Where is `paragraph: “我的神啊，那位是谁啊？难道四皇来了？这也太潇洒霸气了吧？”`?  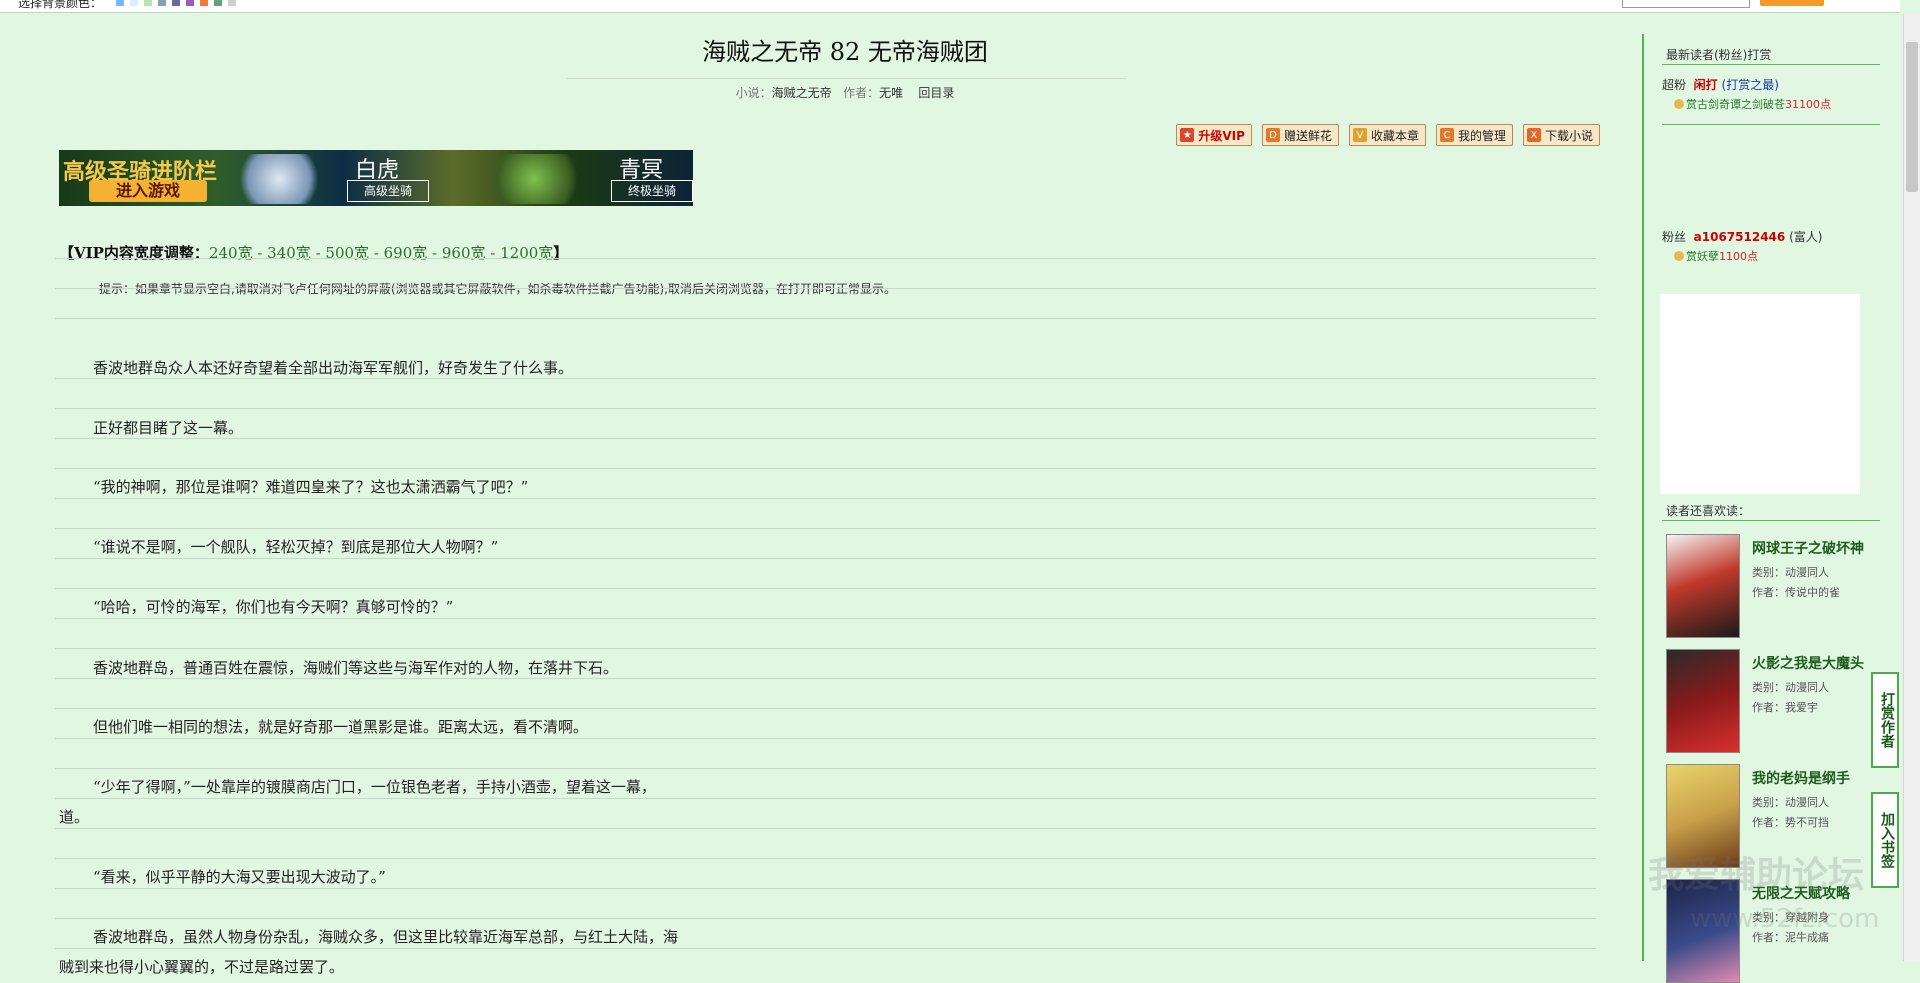
paragraph: “我的神啊，那位是谁啊？难道四皇来了？这也太潇洒霸气了吧？” is located at coordinates (311, 487).